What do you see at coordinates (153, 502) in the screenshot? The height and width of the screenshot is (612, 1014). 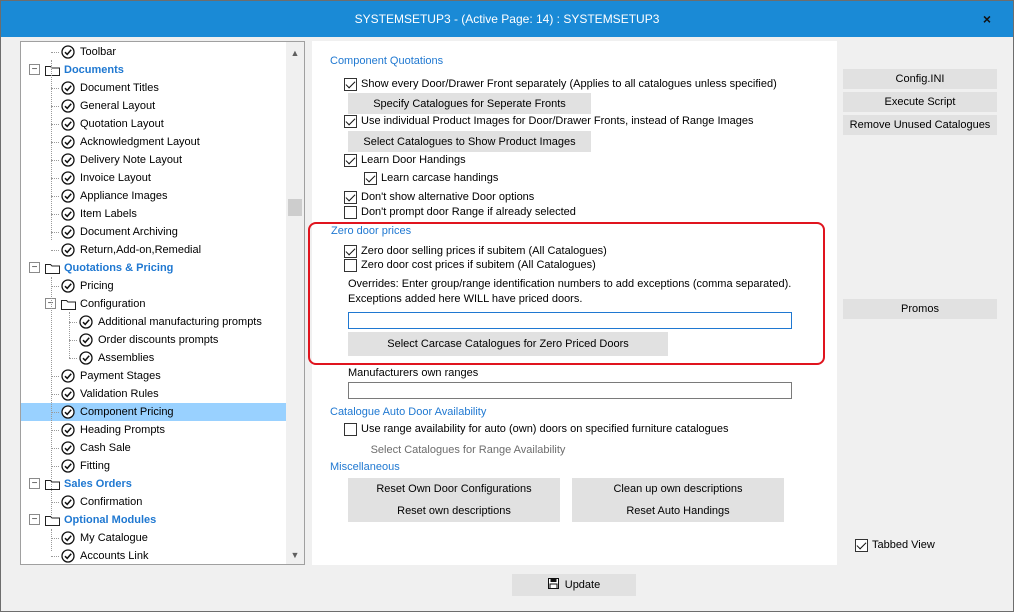 I see `tree-item-confirmation: Confirmation` at bounding box center [153, 502].